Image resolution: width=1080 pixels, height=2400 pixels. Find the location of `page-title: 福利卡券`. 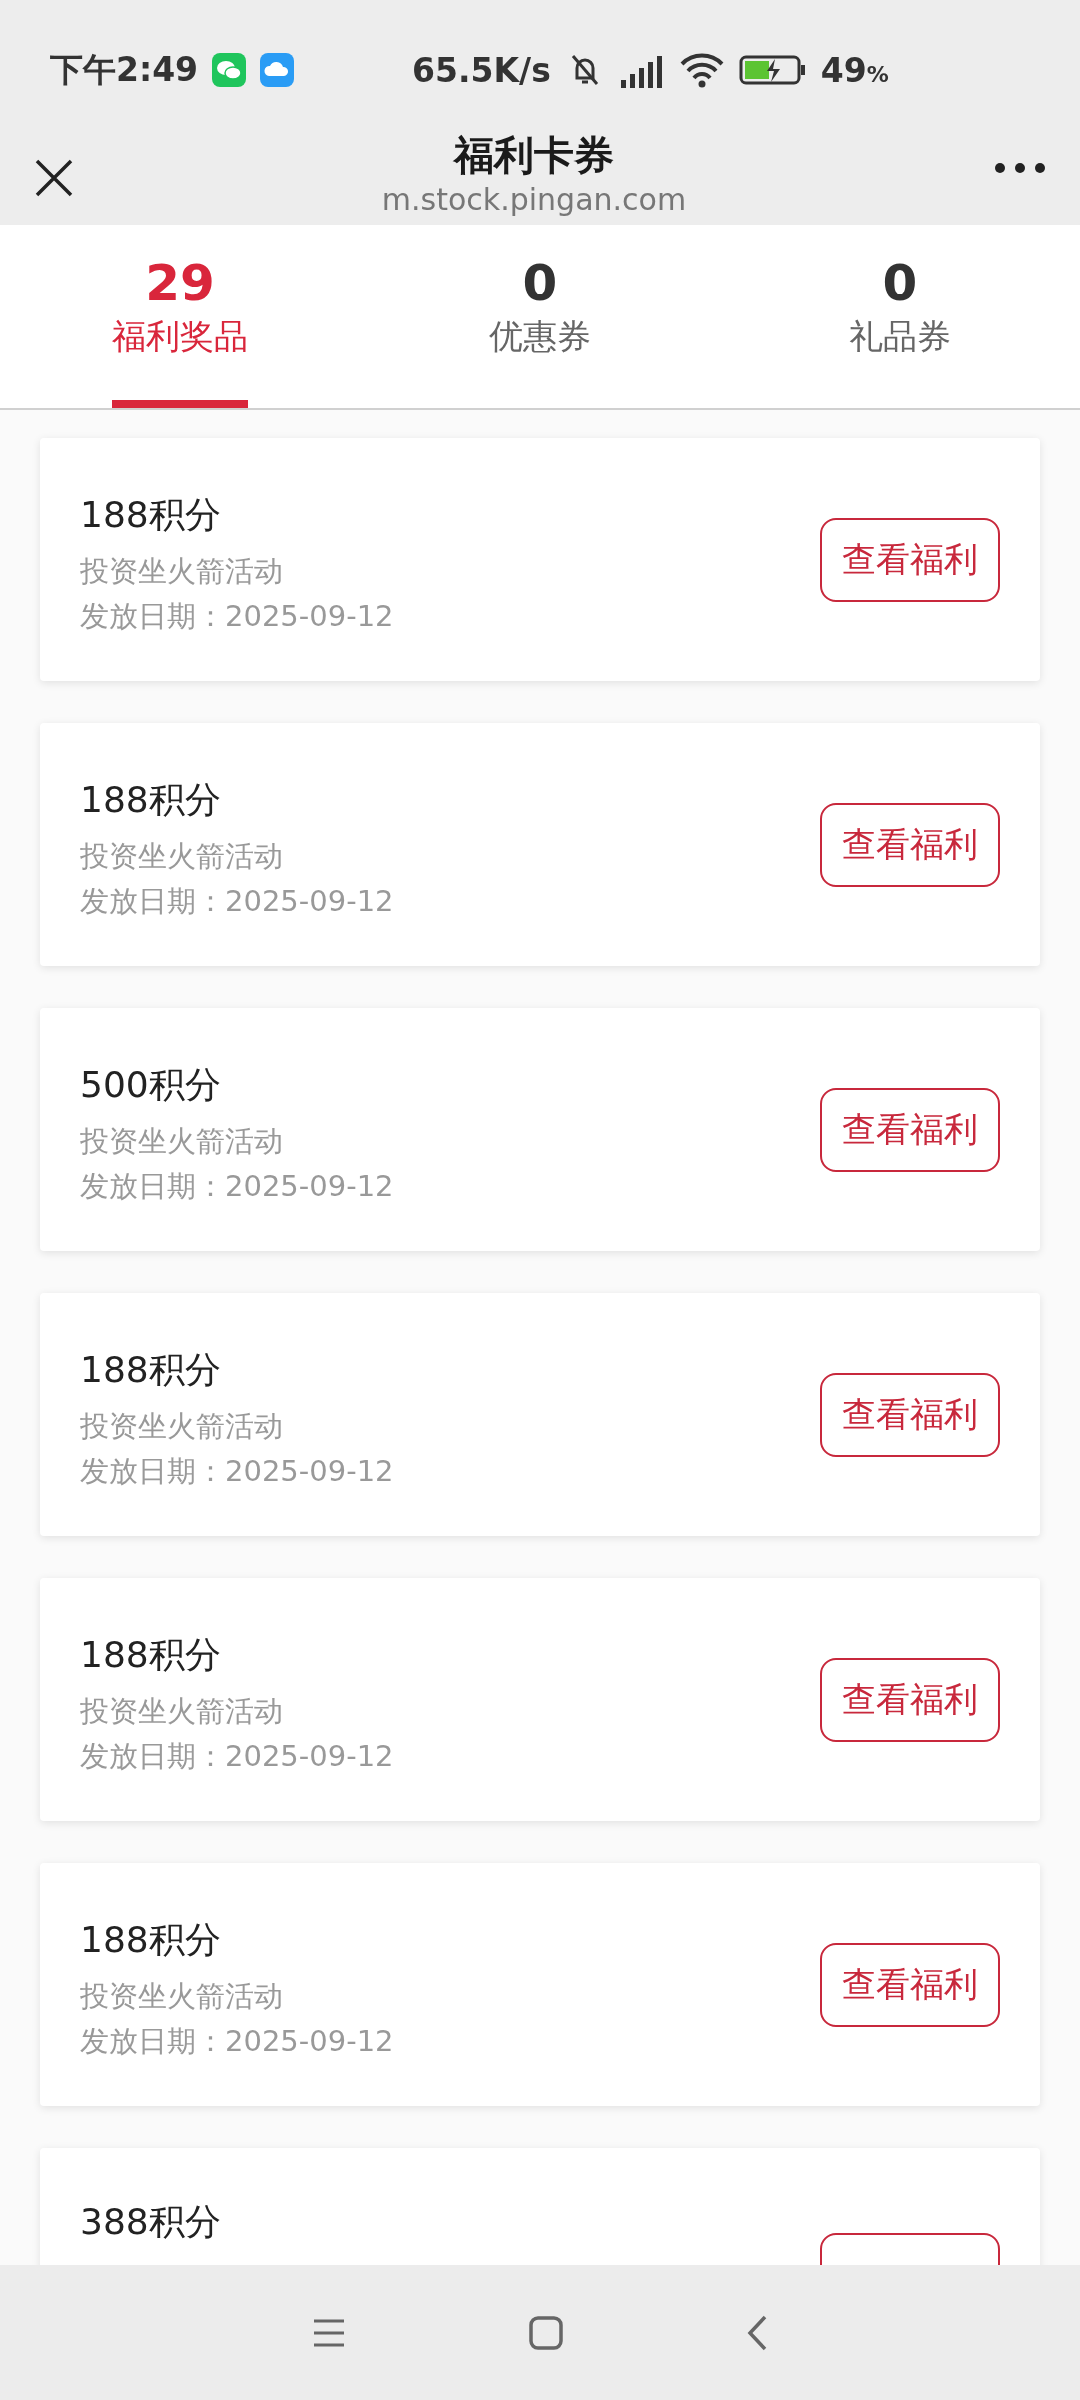

page-title: 福利卡券 is located at coordinates (534, 155).